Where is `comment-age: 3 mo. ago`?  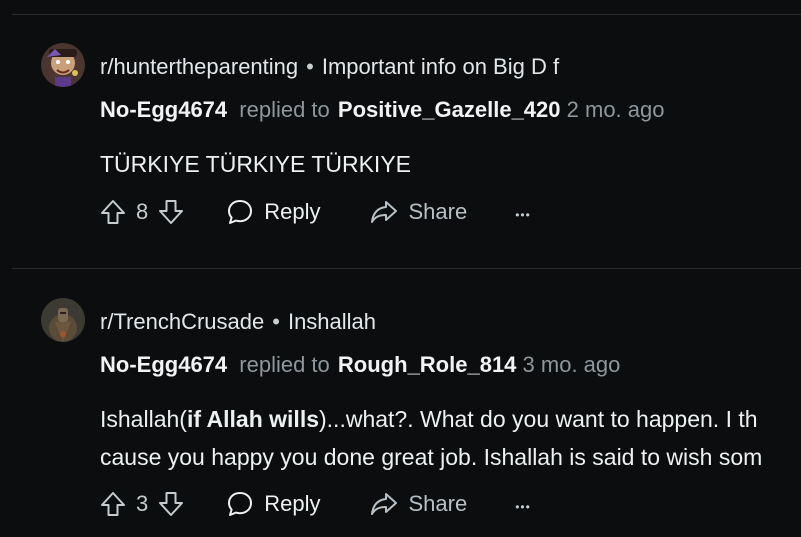 comment-age: 3 mo. ago is located at coordinates (571, 364).